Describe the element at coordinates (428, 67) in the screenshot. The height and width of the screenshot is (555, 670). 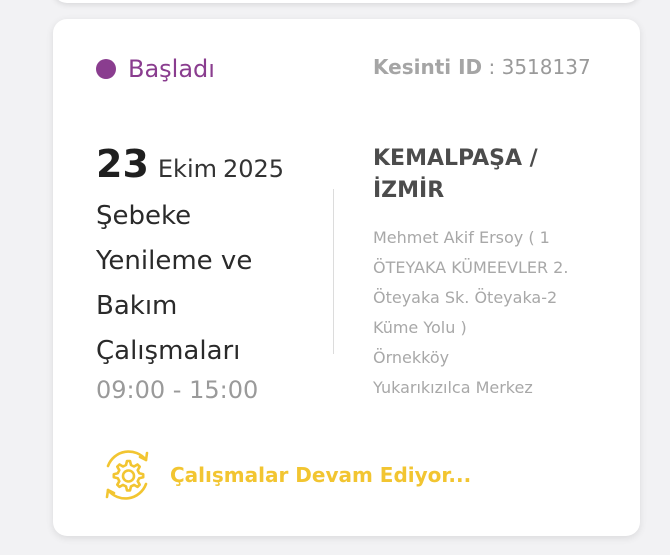
I see `outage-id-label: Kesinti ID` at that location.